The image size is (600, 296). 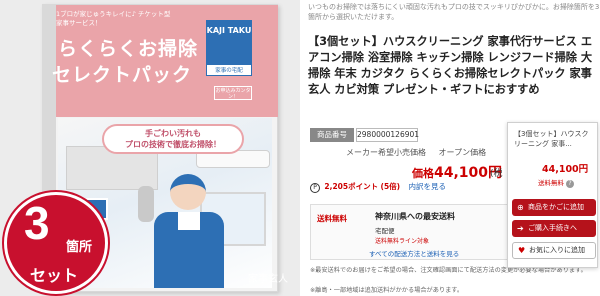 I want to click on shipping-destination: 神奈川県への最安送料, so click(x=415, y=216).